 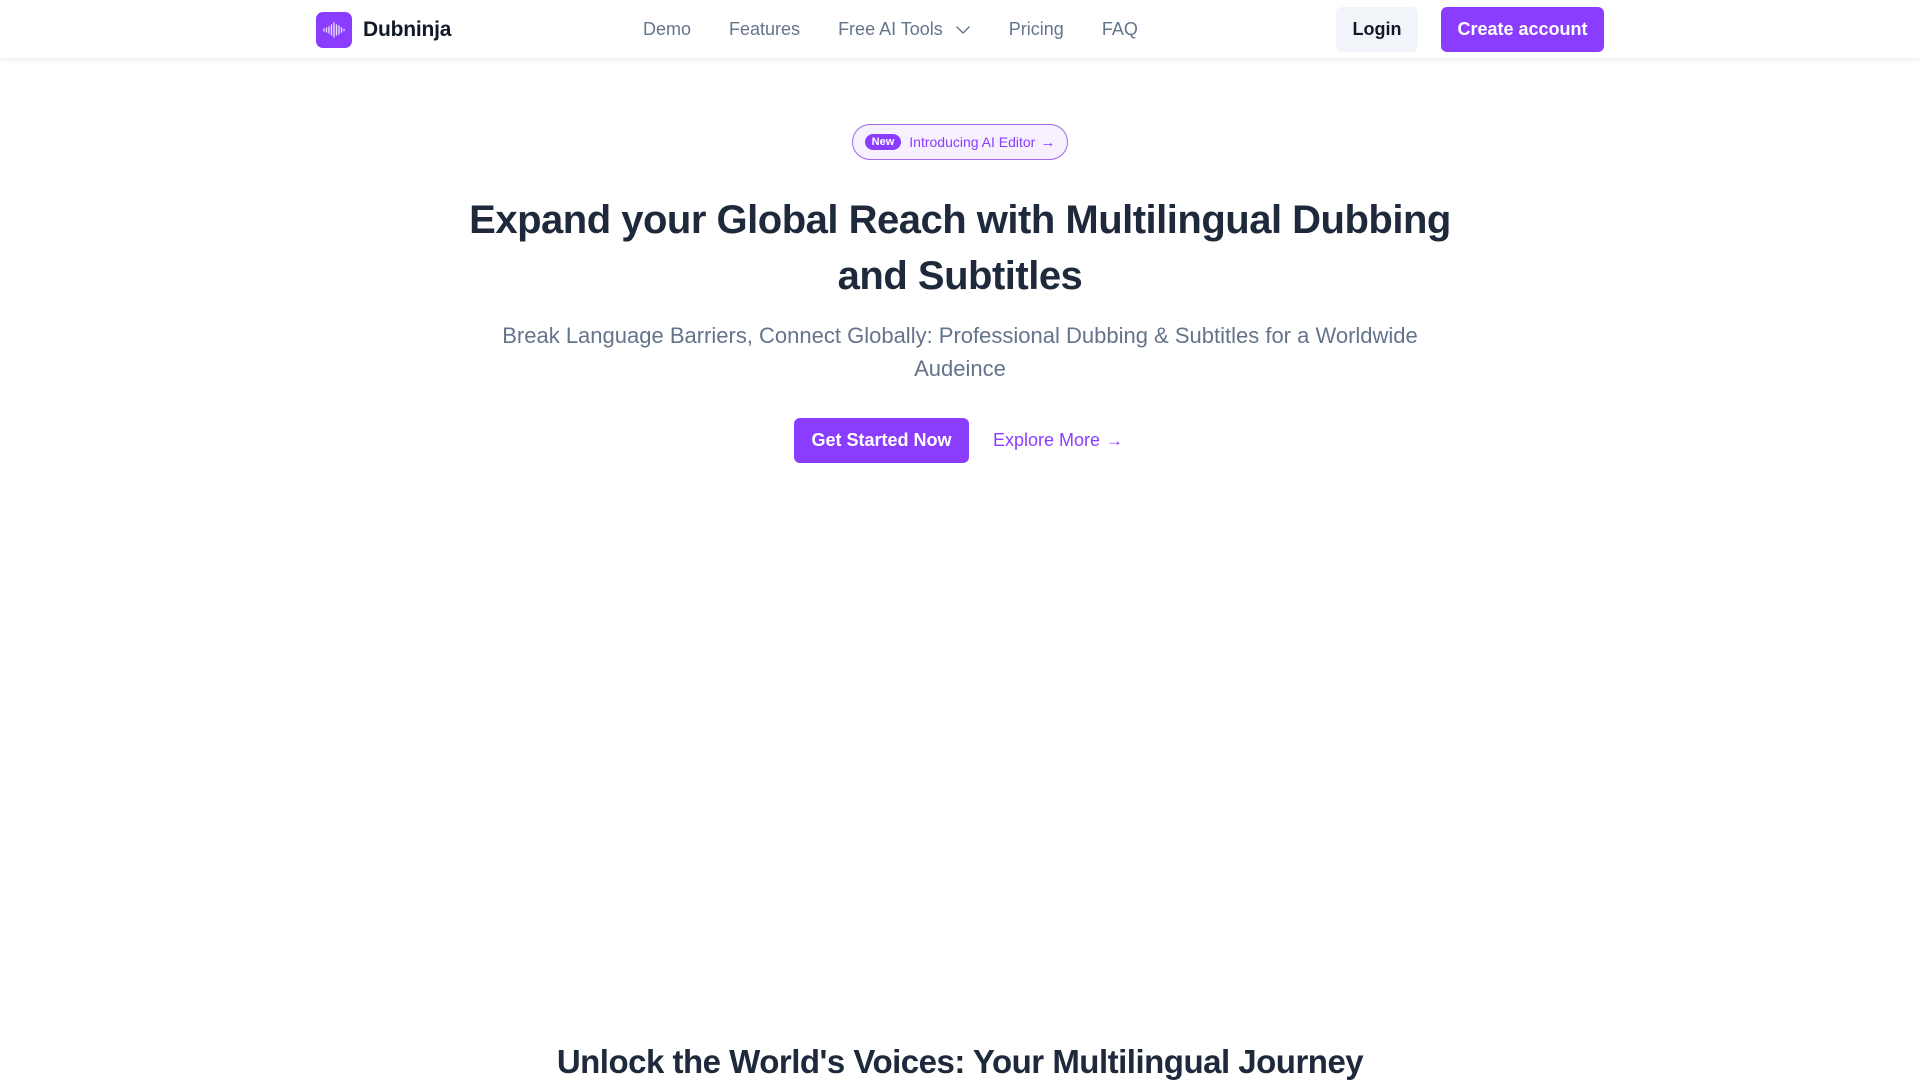 What do you see at coordinates (1377, 29) in the screenshot?
I see `login-button: Login` at bounding box center [1377, 29].